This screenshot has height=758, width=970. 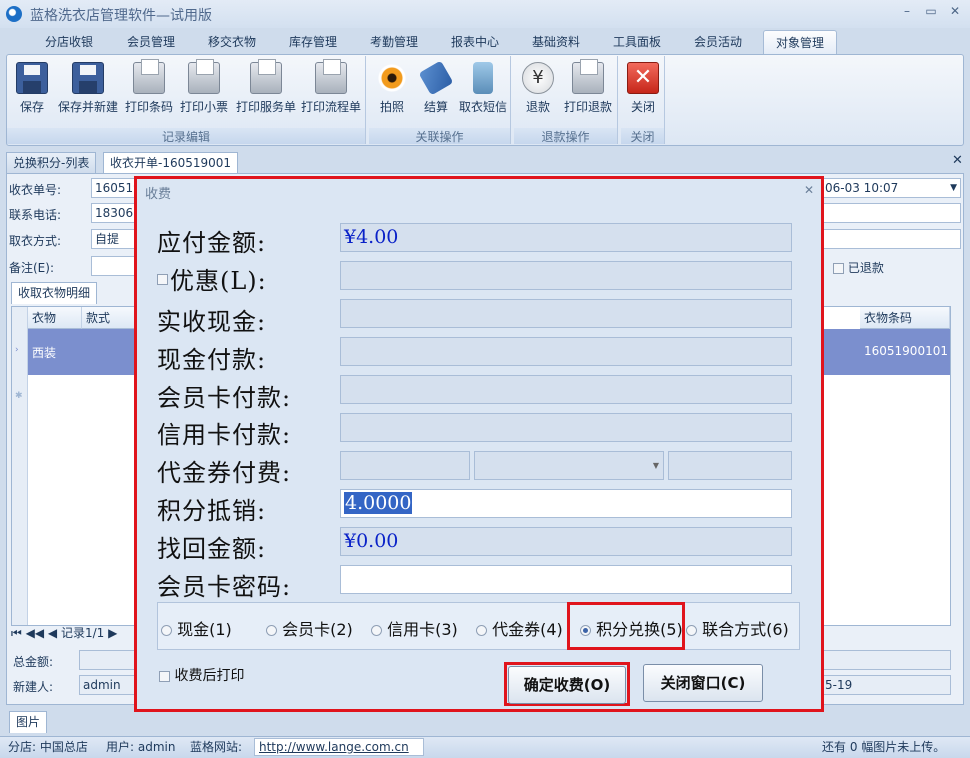 What do you see at coordinates (718, 42) in the screenshot?
I see `tab-member-activity: 会员活动` at bounding box center [718, 42].